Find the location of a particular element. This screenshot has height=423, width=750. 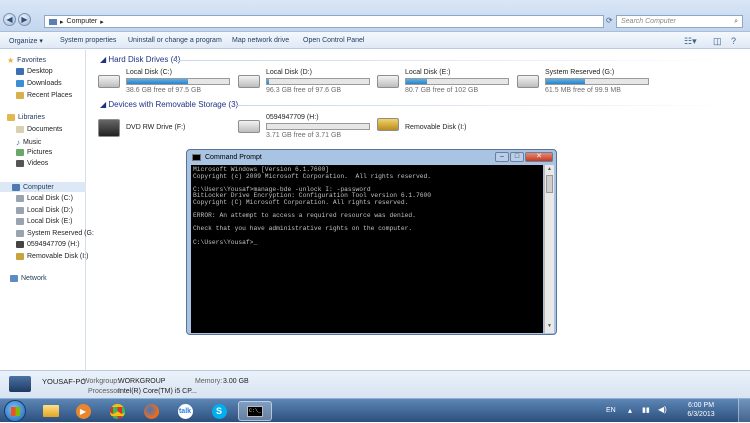

drive-free-space: 38.6 GB free of 97.5 GB is located at coordinates (164, 90).